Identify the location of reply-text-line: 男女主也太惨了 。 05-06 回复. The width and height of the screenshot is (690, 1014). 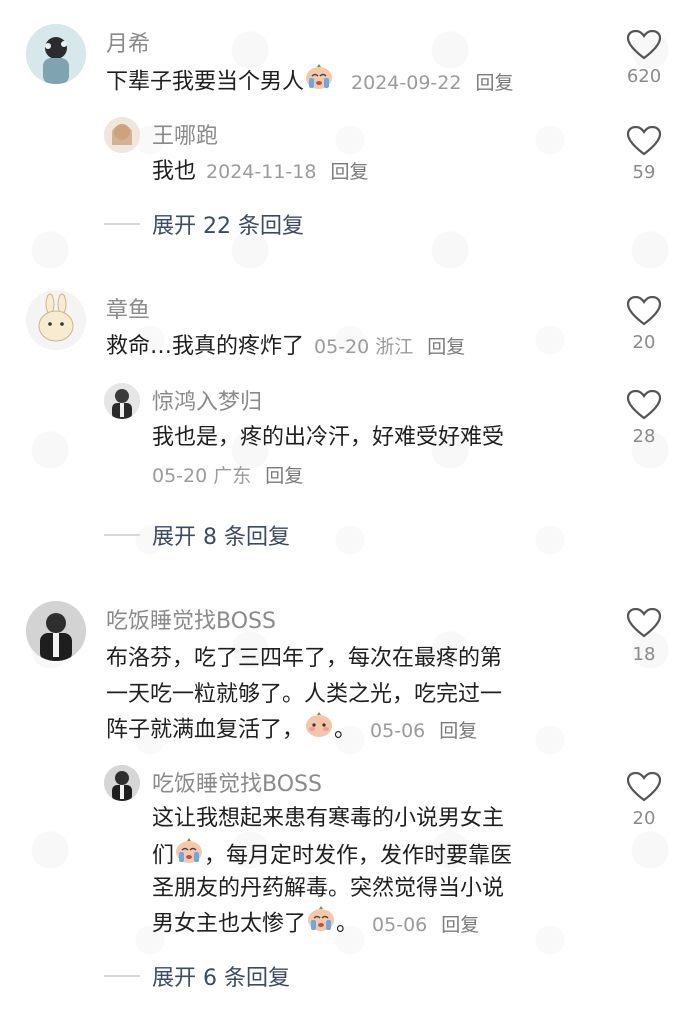
(315, 924).